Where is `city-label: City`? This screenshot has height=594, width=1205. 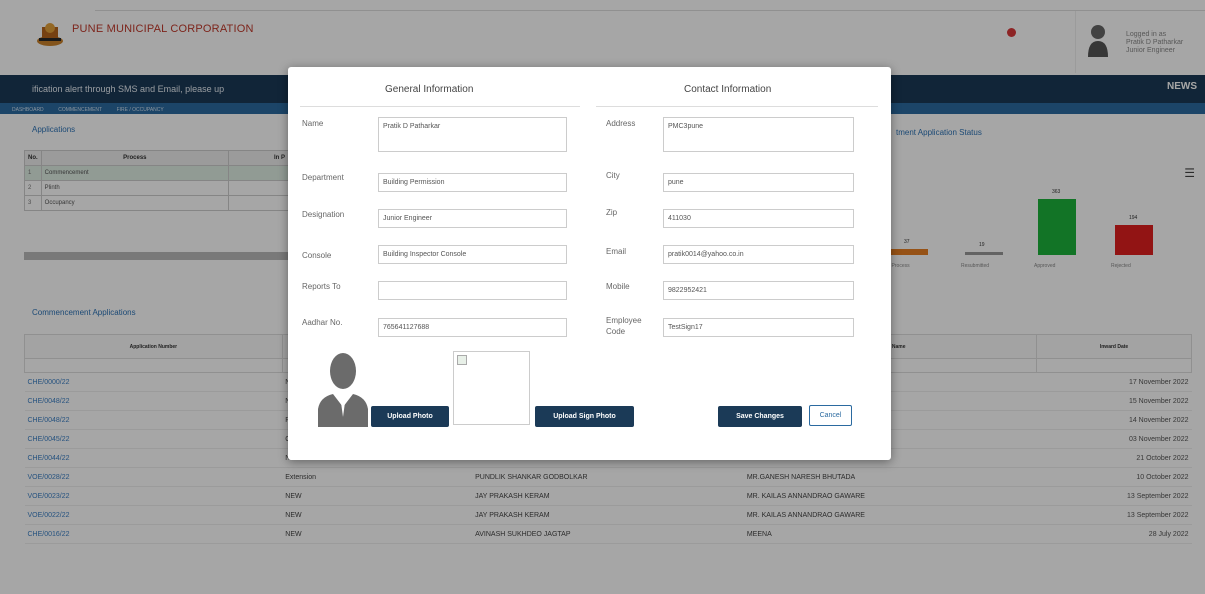 city-label: City is located at coordinates (613, 175).